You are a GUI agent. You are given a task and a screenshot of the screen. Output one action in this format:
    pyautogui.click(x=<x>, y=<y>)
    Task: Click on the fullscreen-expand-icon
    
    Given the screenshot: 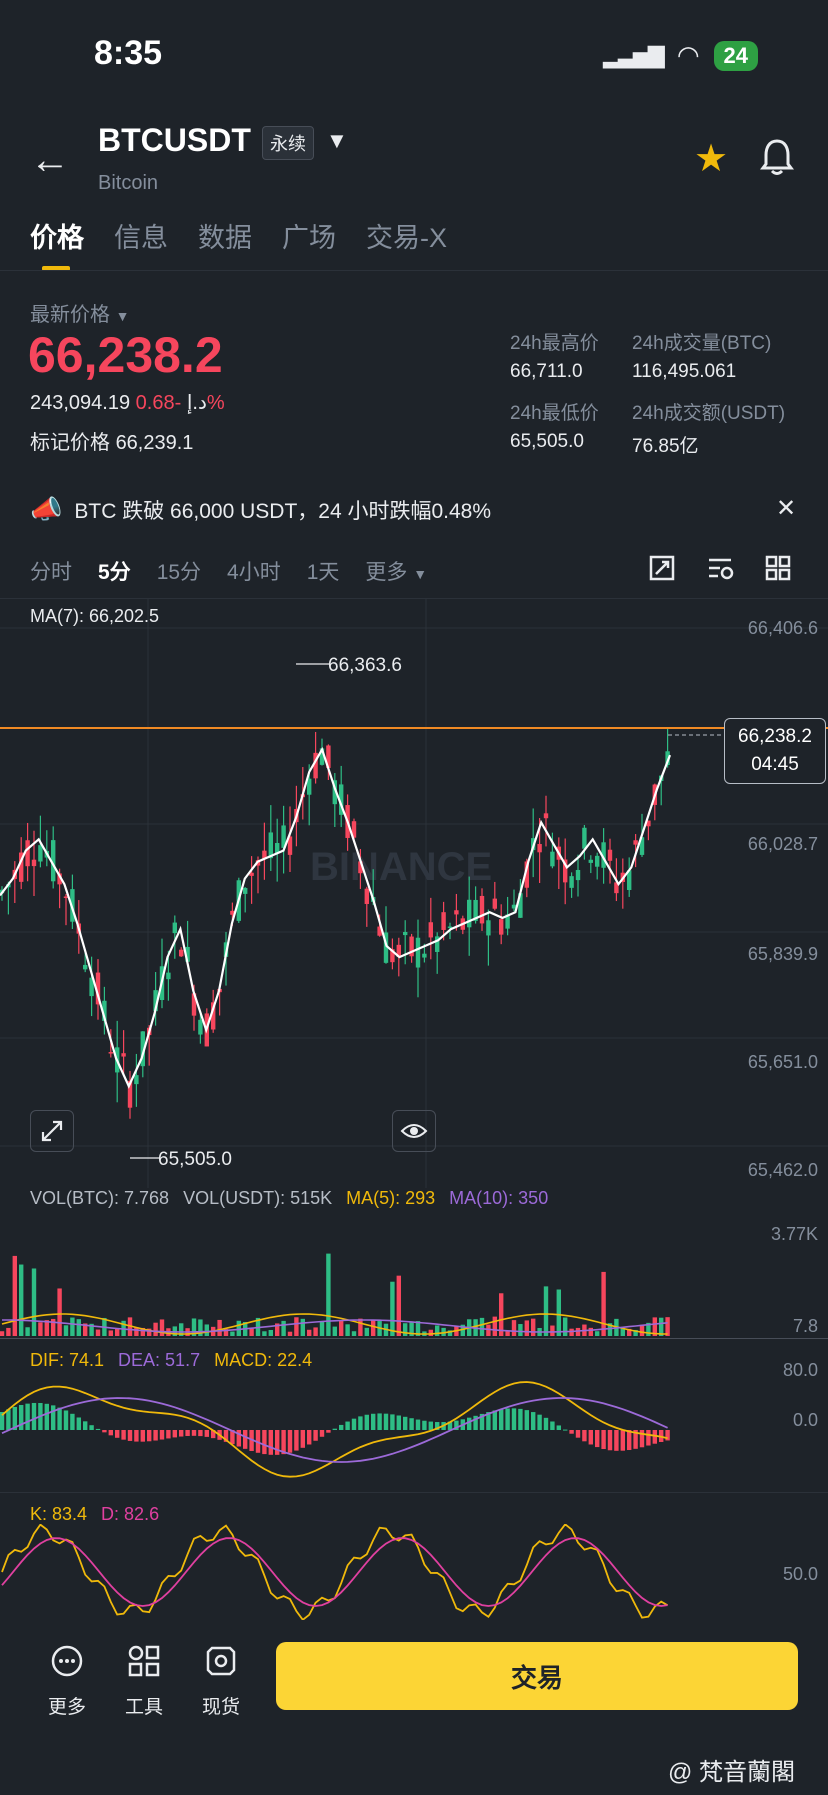 What is the action you would take?
    pyautogui.click(x=52, y=1131)
    